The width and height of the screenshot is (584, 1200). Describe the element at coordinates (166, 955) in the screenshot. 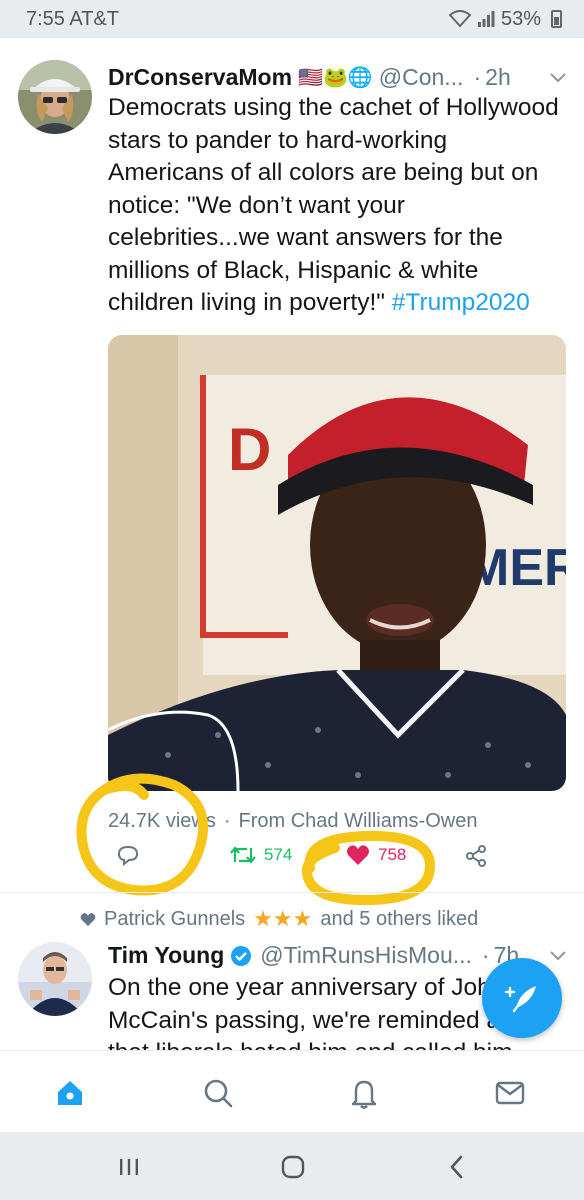

I see `display-name: Tim Young` at that location.